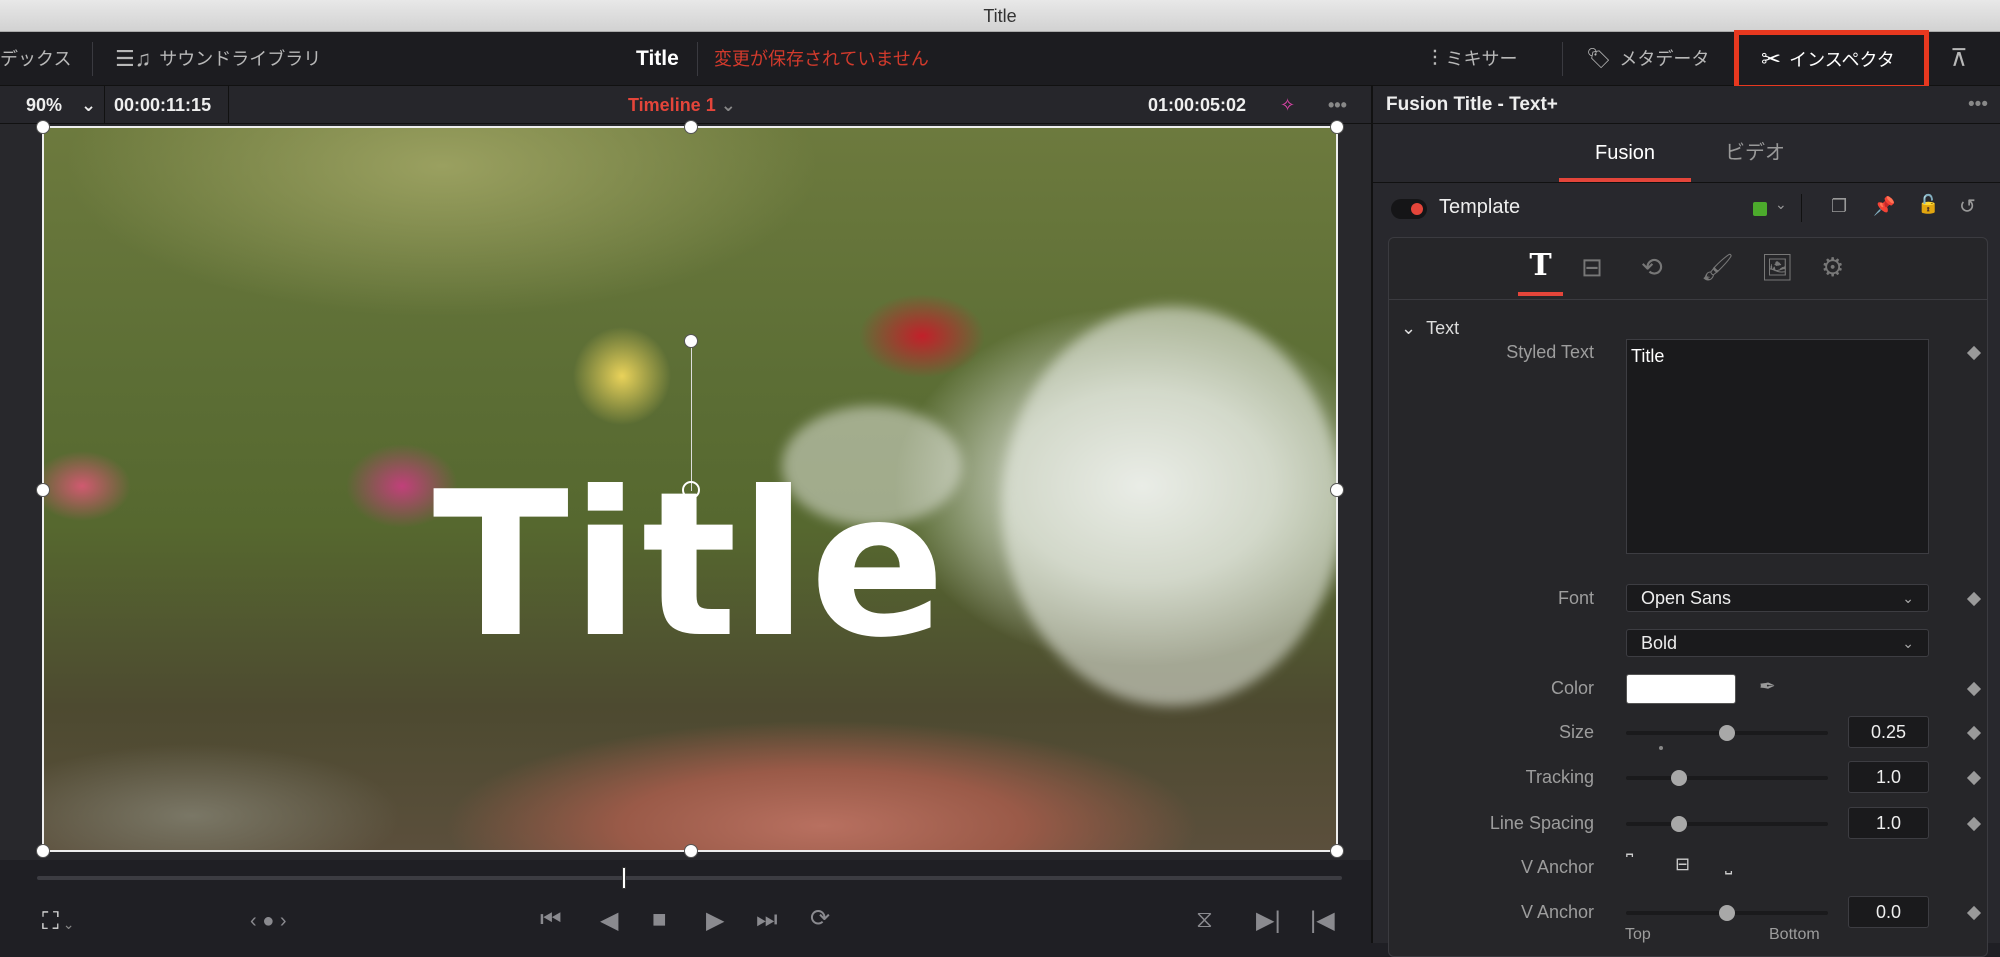  I want to click on text-section-header: ⌄ Text, so click(1430, 328).